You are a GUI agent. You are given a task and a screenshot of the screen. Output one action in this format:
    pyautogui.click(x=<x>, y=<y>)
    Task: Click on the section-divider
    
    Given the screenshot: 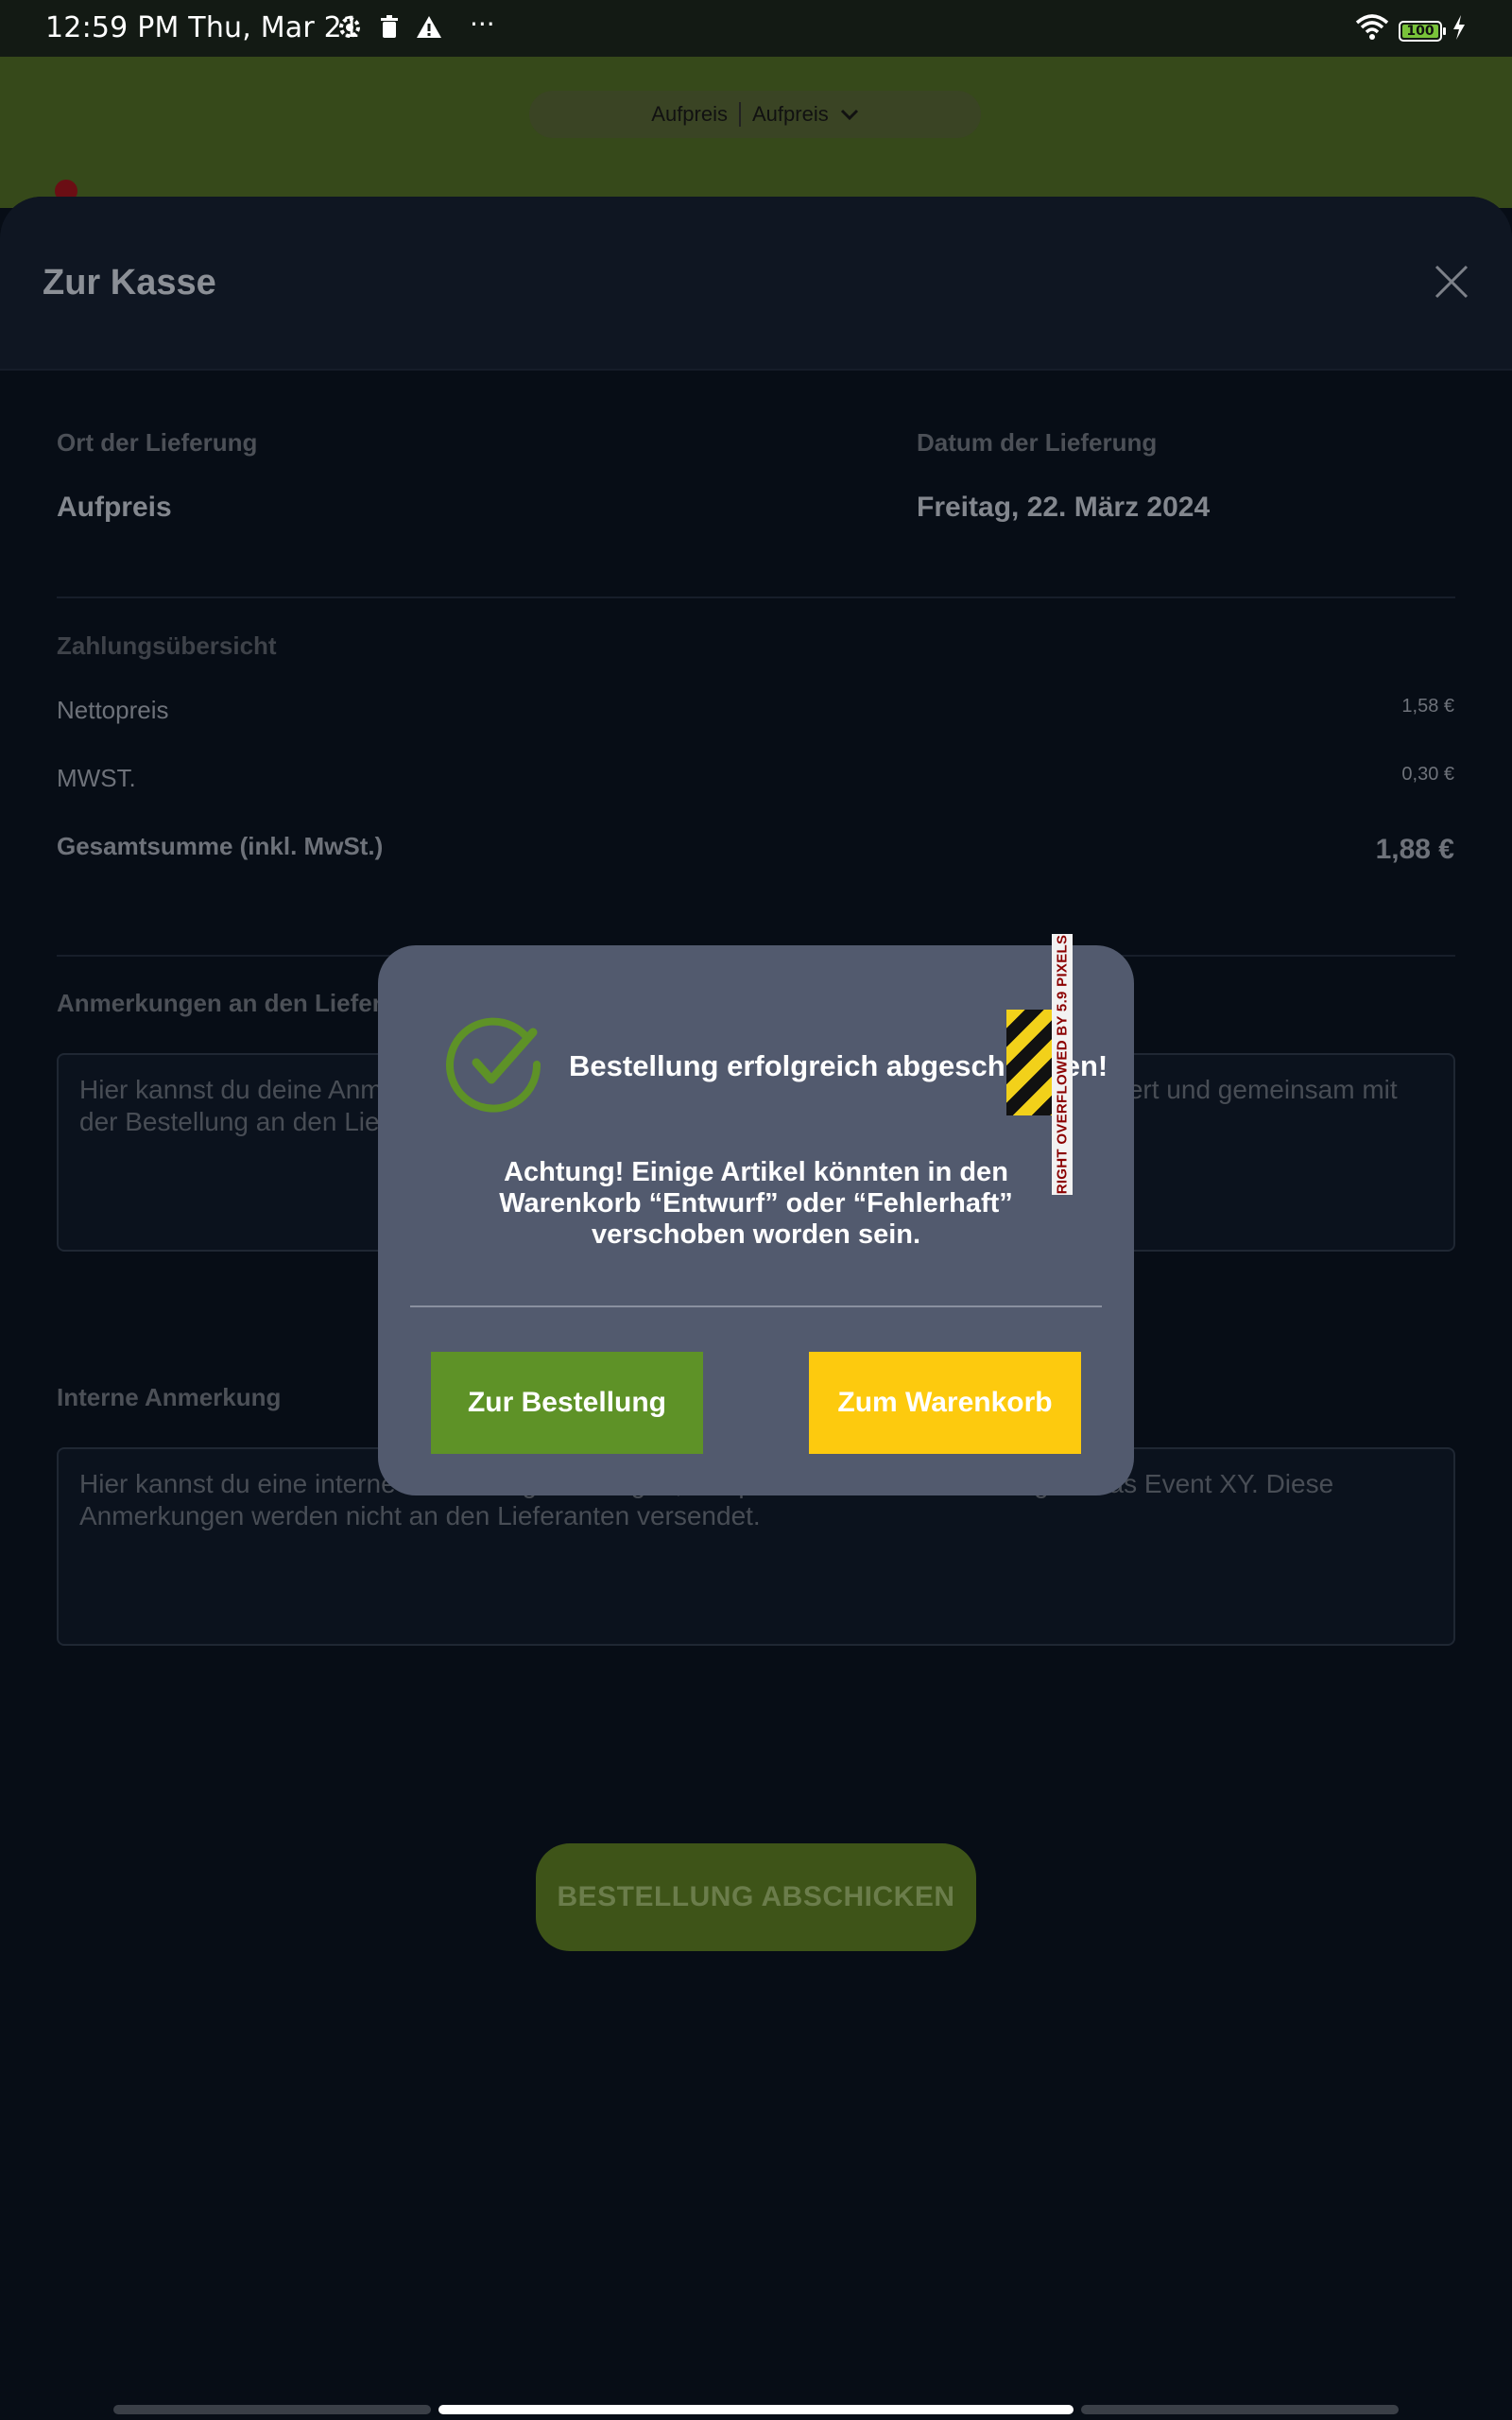 What is the action you would take?
    pyautogui.click(x=756, y=597)
    